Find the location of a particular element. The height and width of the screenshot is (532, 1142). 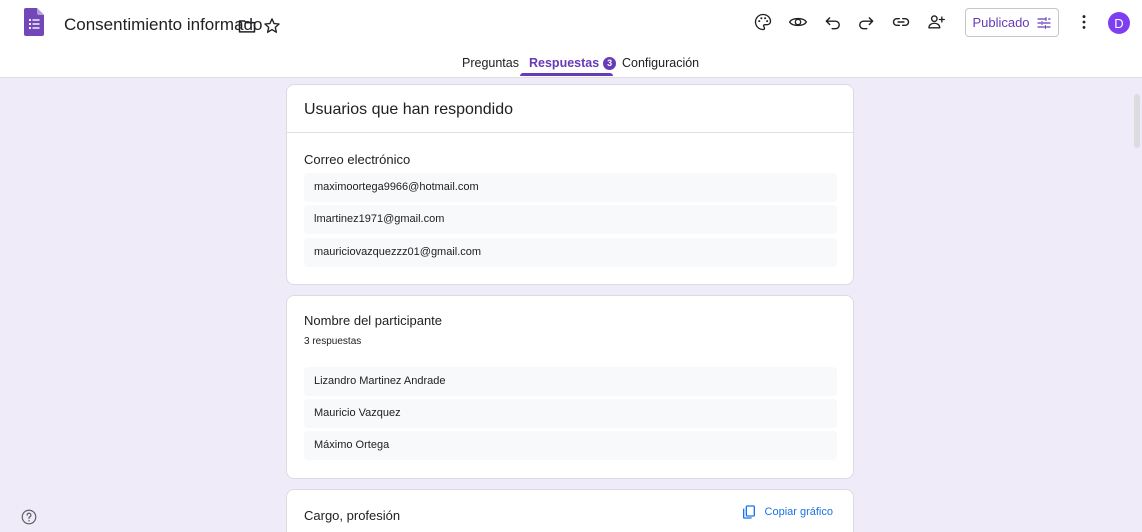

publish-button: Publicado is located at coordinates (1012, 22).